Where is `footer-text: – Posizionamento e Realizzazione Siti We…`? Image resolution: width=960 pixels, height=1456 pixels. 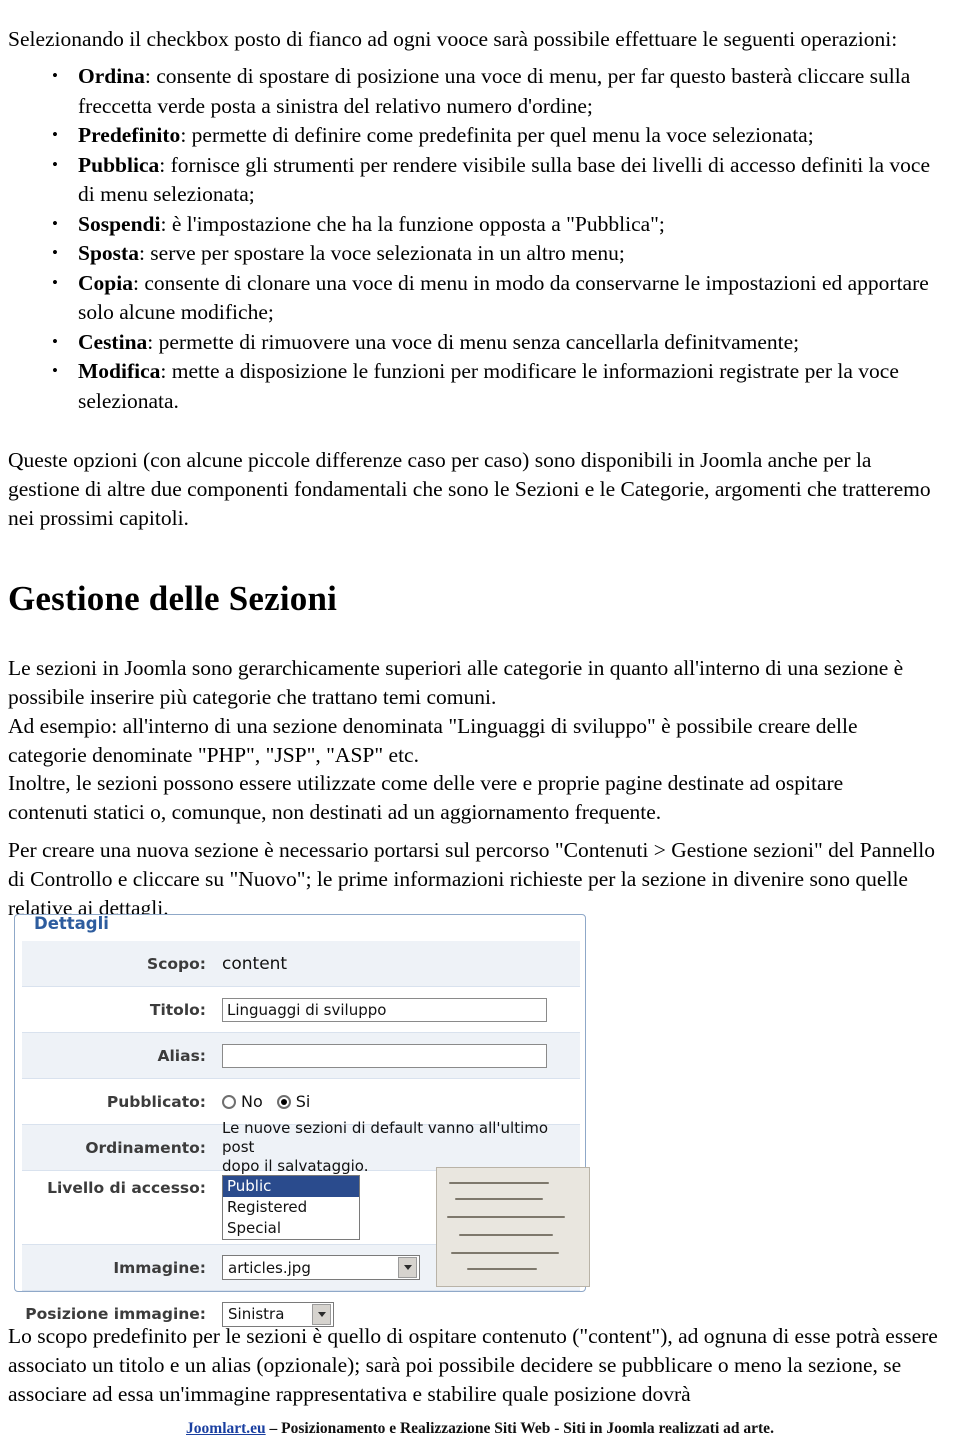
footer-text: – Posizionamento e Realizzazione Siti We… is located at coordinates (519, 1428).